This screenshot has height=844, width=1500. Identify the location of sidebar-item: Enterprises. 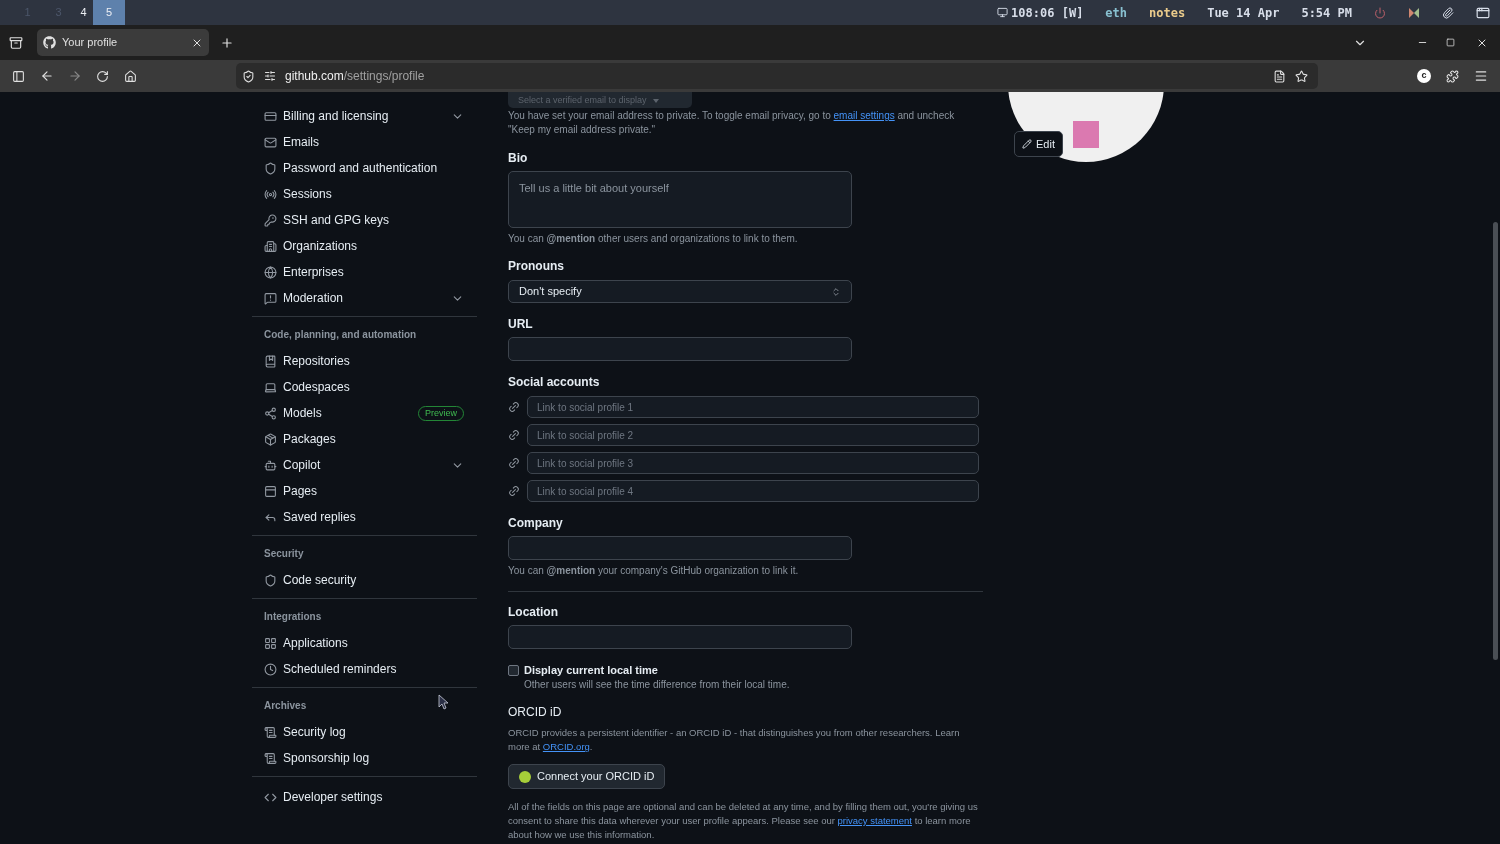
(364, 272).